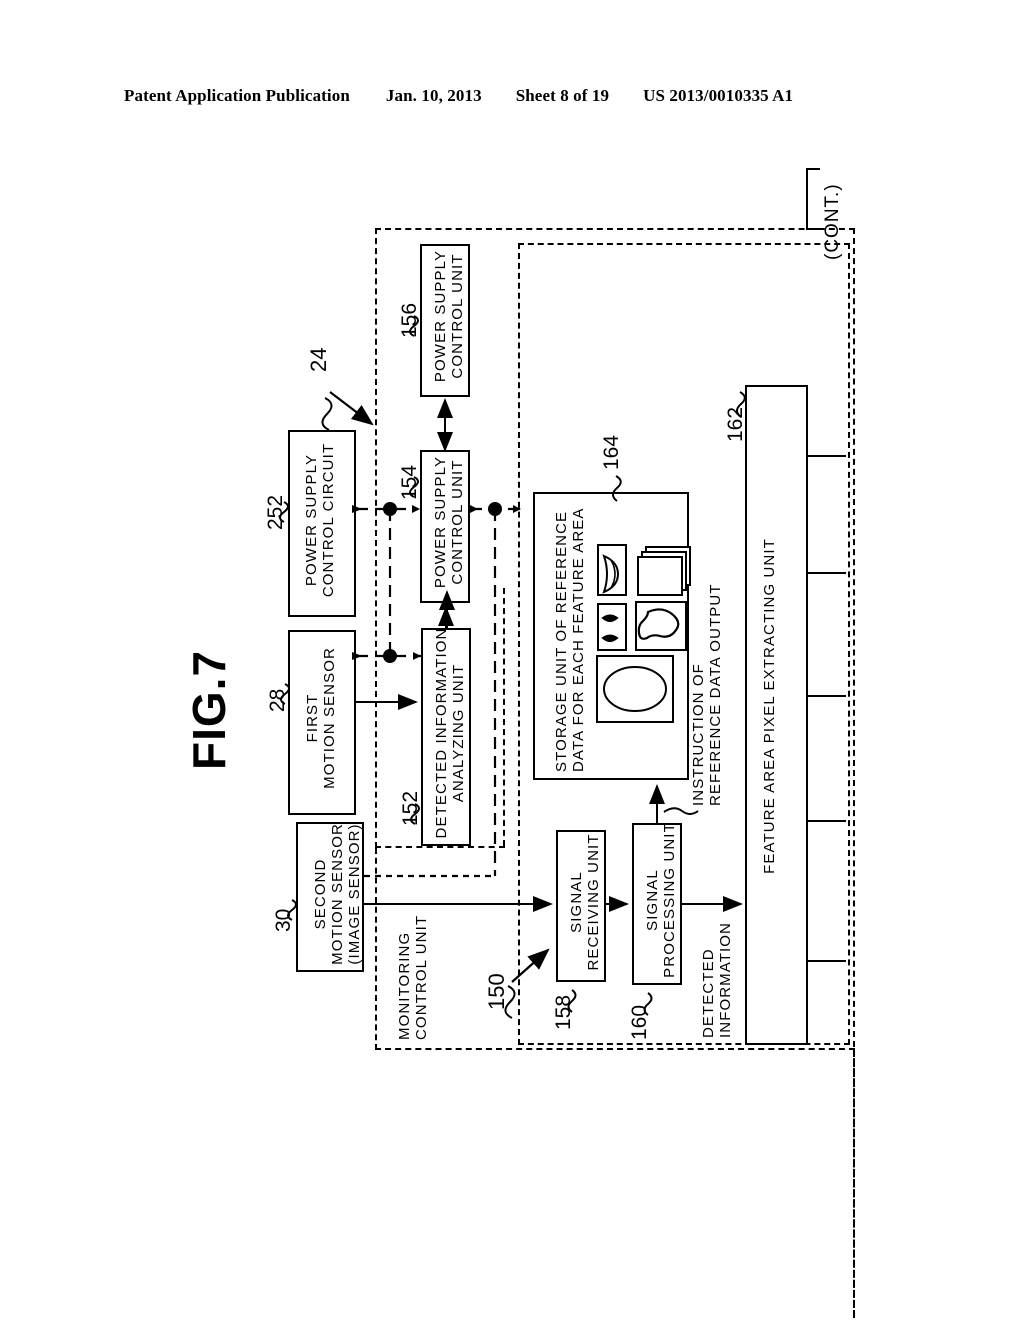  What do you see at coordinates (337, 894) in the screenshot?
I see `second-motion-sensor-label: SECOND MOTION SENSOR (IMAGE SENSOR)` at bounding box center [337, 894].